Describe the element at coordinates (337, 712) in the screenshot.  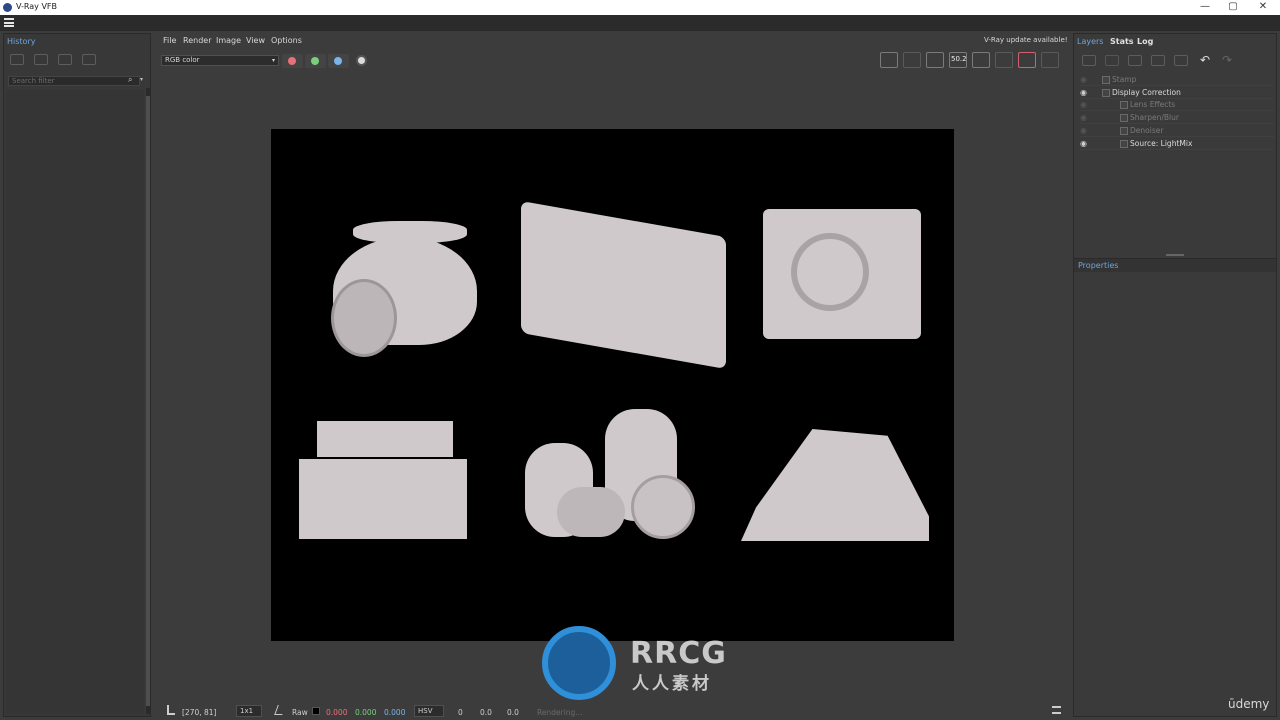
I see `red-value: 0.000` at that location.